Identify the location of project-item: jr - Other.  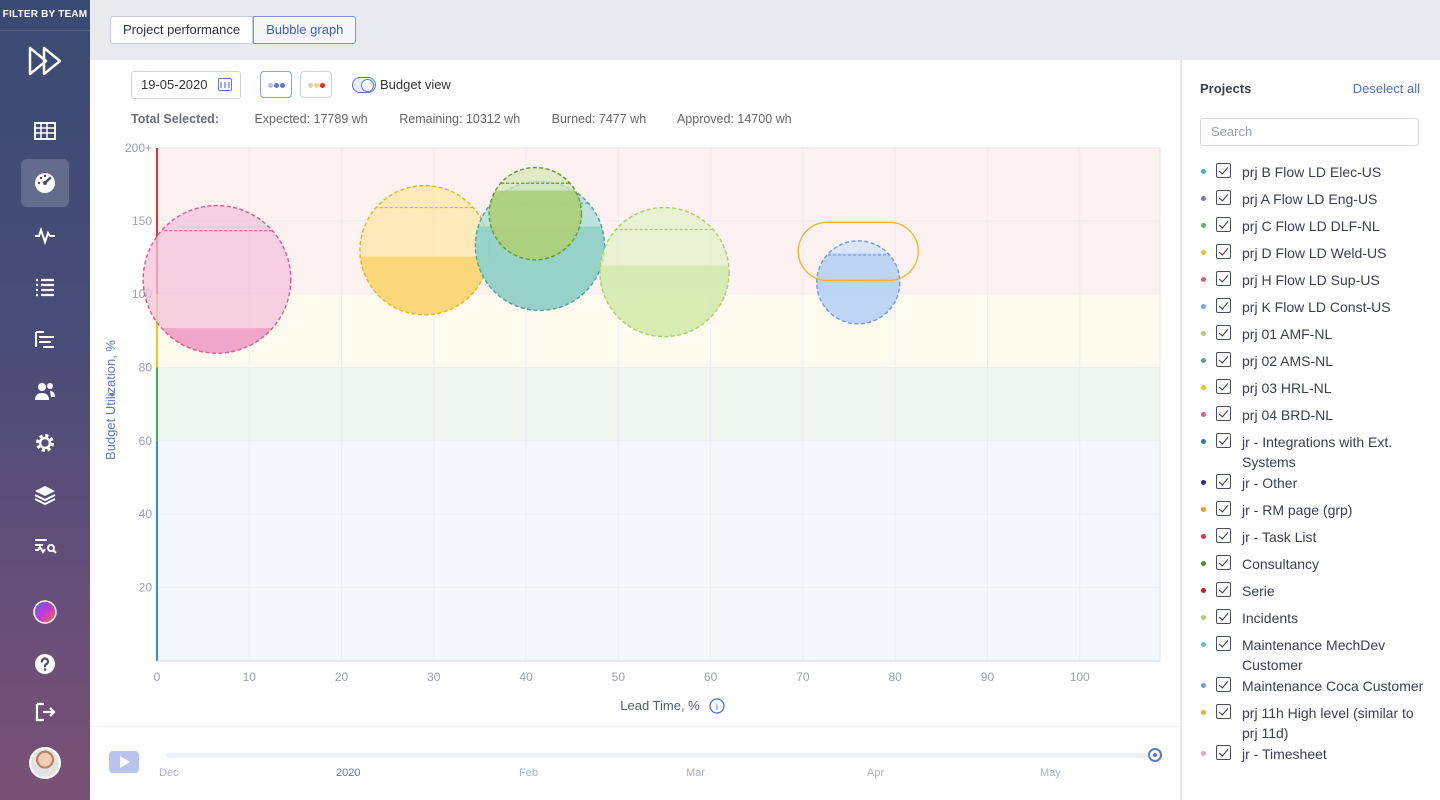
(1315, 485).